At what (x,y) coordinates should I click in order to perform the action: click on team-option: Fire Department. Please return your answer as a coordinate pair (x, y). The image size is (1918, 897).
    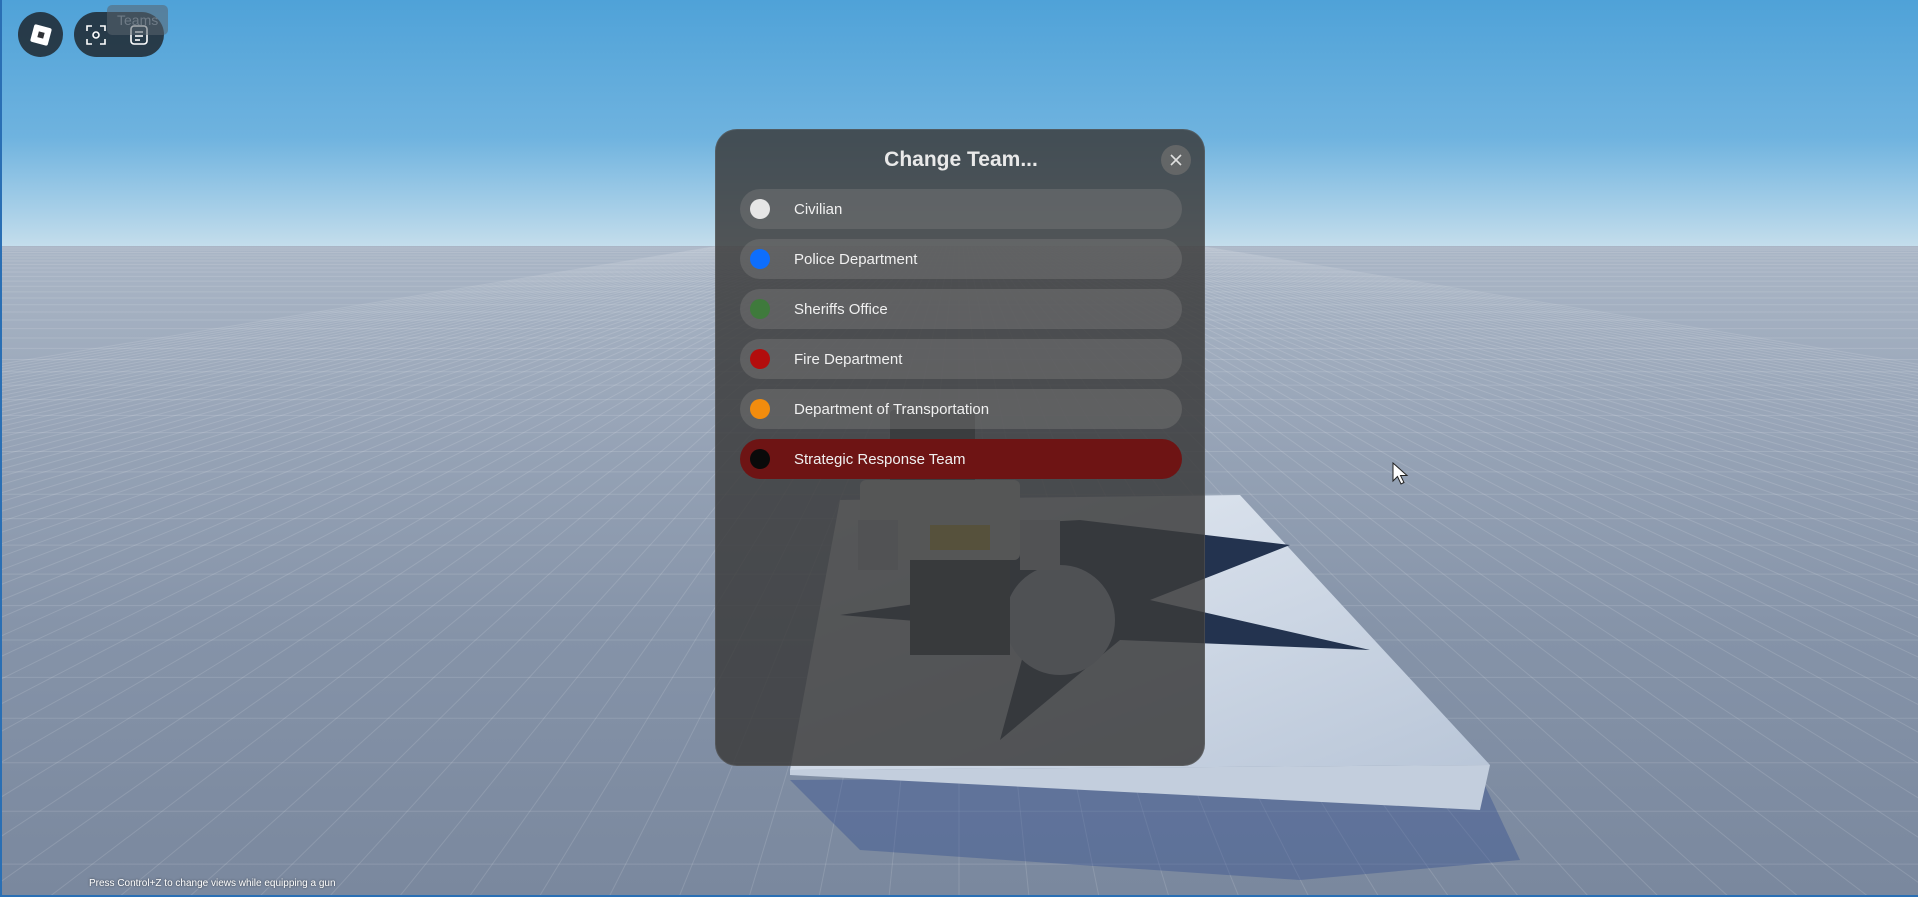
    Looking at the image, I should click on (961, 359).